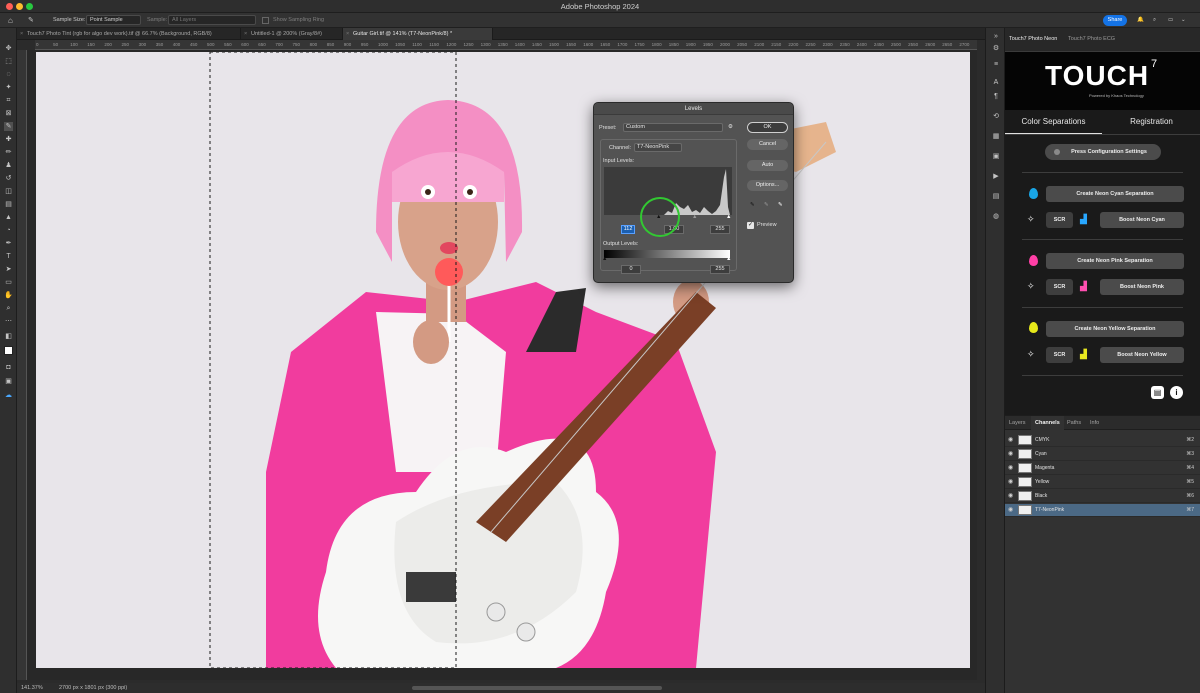 Image resolution: width=1200 pixels, height=693 pixels. Describe the element at coordinates (8, 113) in the screenshot. I see `frame-tool-icon: ⊠` at that location.